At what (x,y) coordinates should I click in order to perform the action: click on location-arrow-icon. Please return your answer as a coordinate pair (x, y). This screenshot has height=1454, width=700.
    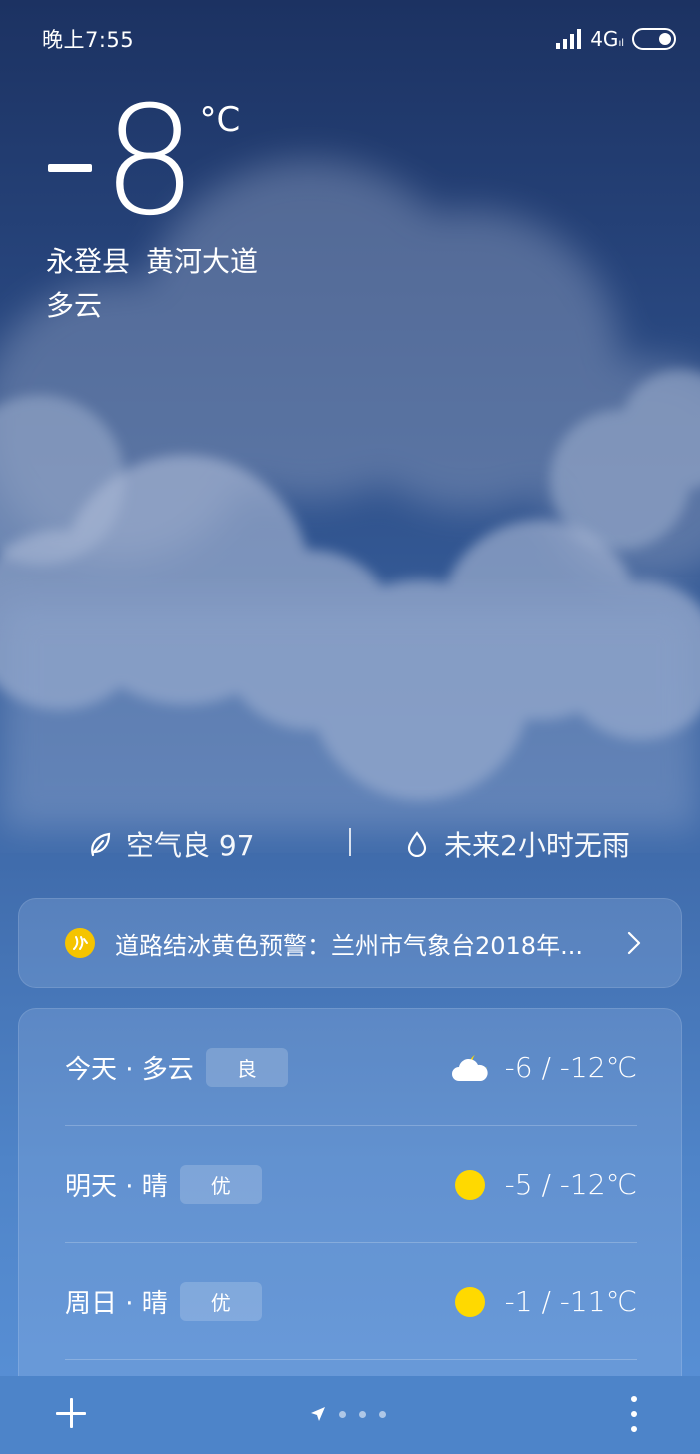
    Looking at the image, I should click on (318, 1414).